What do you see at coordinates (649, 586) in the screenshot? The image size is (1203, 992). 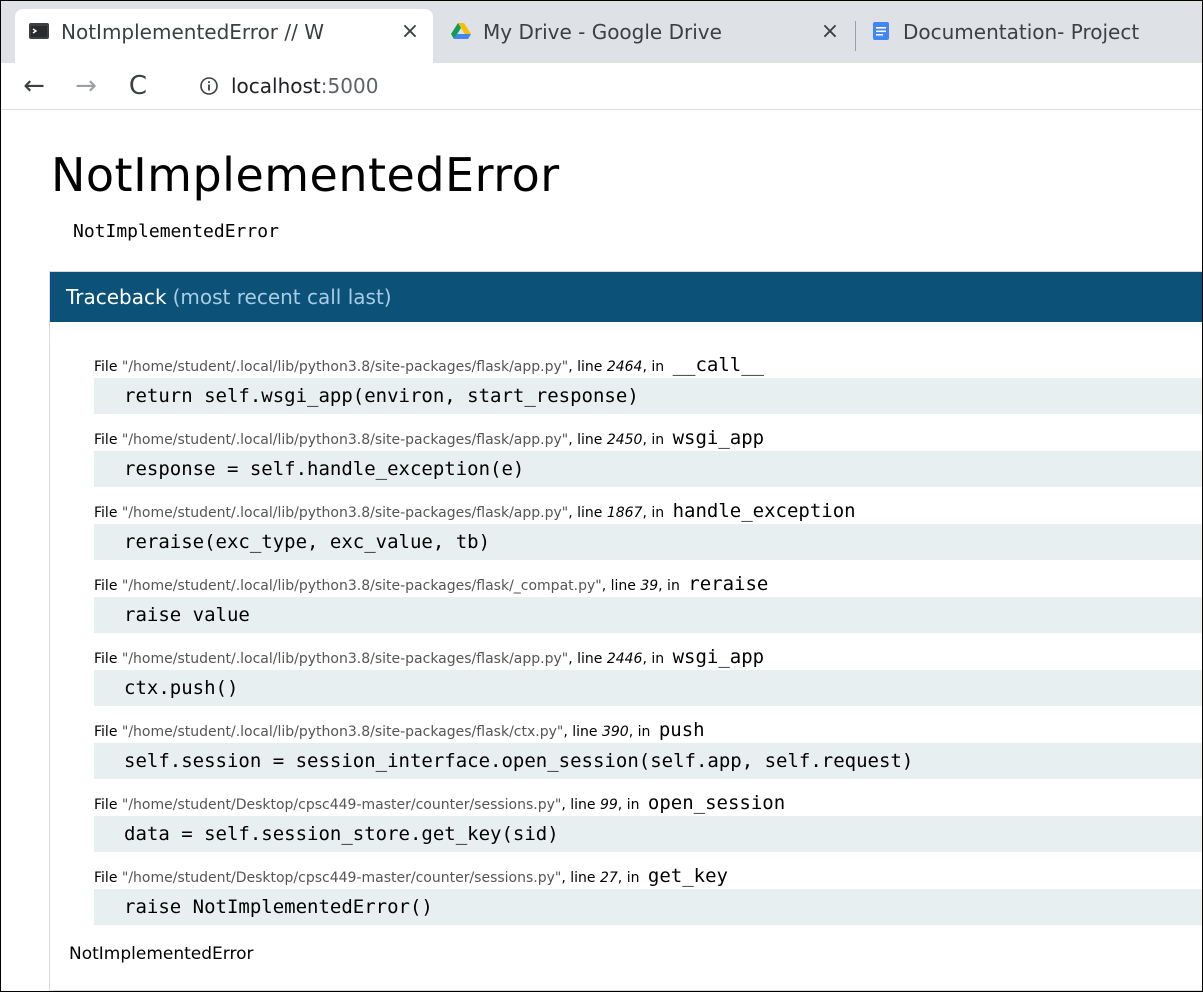 I see `line-number: 39` at bounding box center [649, 586].